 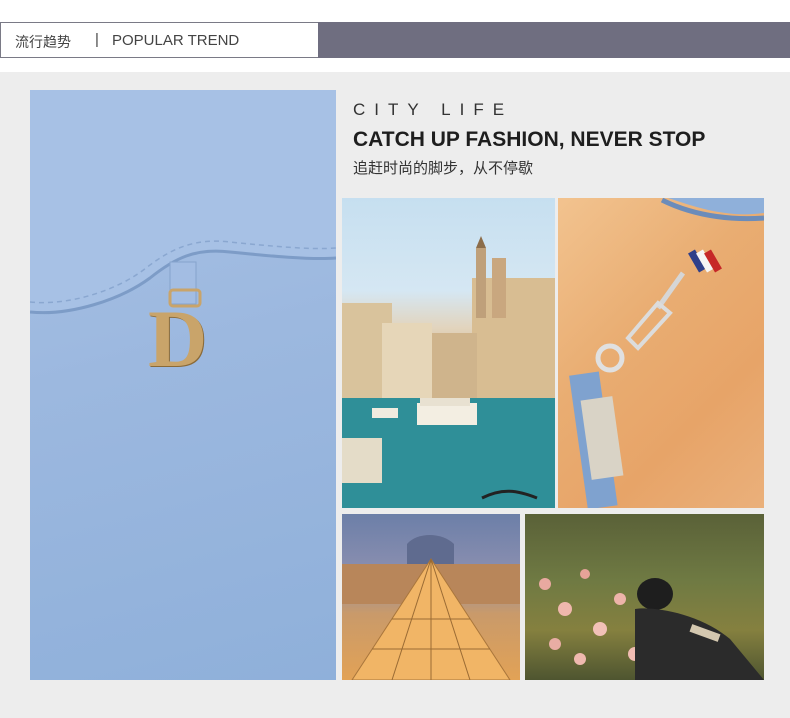 I want to click on header-zh-title: 流行趋势, so click(x=43, y=43).